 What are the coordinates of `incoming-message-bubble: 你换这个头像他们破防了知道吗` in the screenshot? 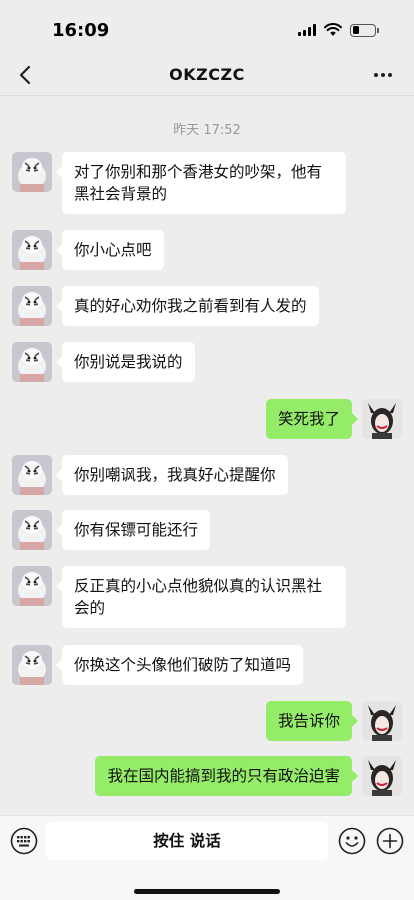 It's located at (179, 665).